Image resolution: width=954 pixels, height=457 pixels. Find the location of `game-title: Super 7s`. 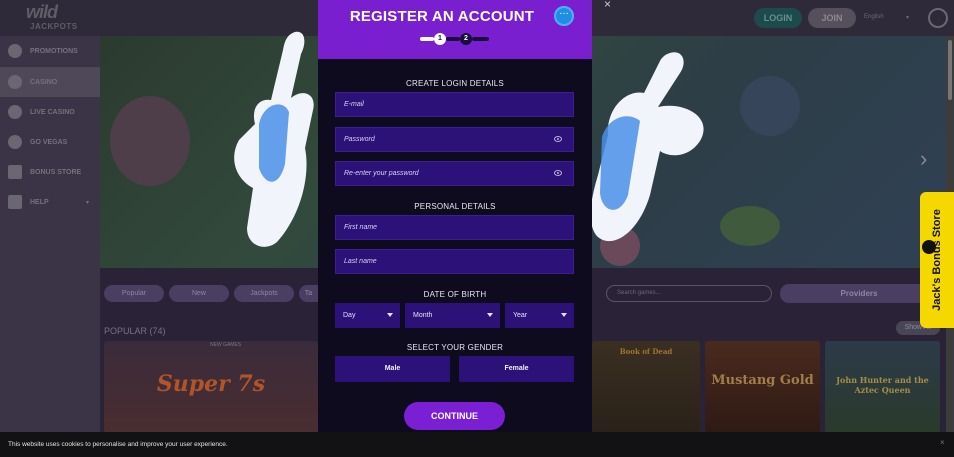

game-title: Super 7s is located at coordinates (211, 384).